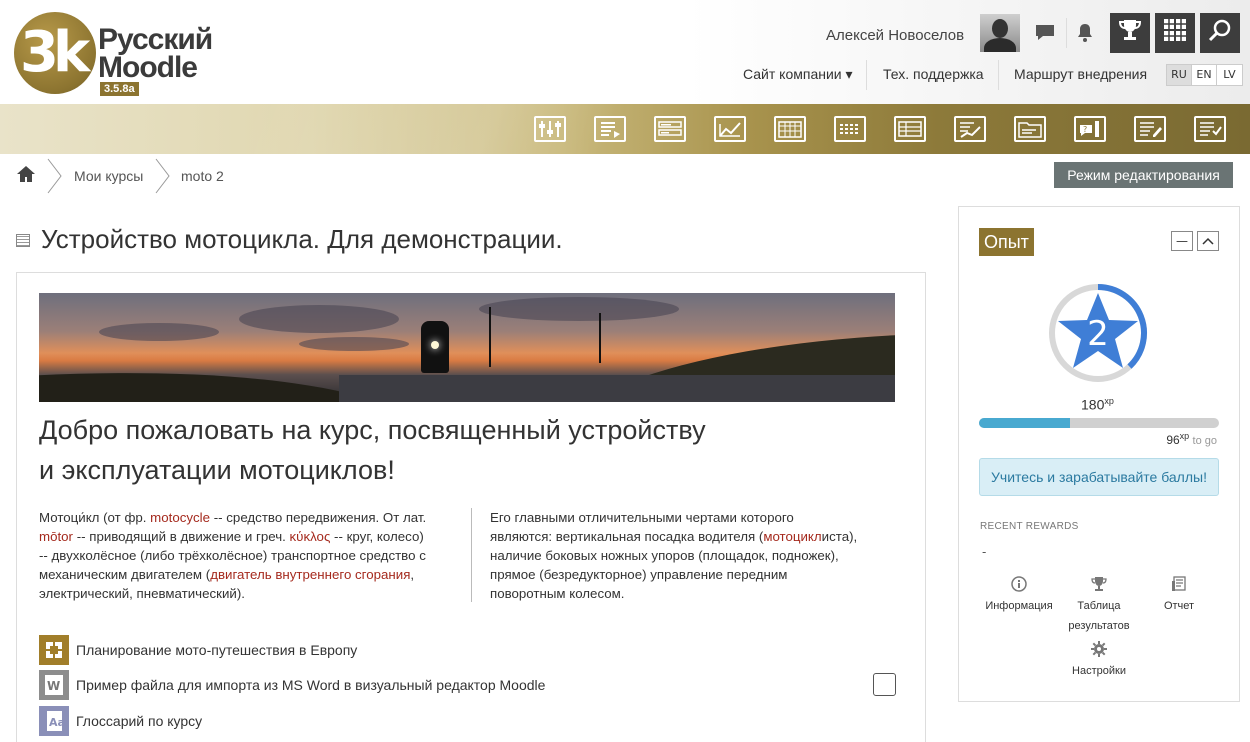 This screenshot has width=1250, height=742. Describe the element at coordinates (1030, 129) in the screenshot. I see `folder-icon` at that location.